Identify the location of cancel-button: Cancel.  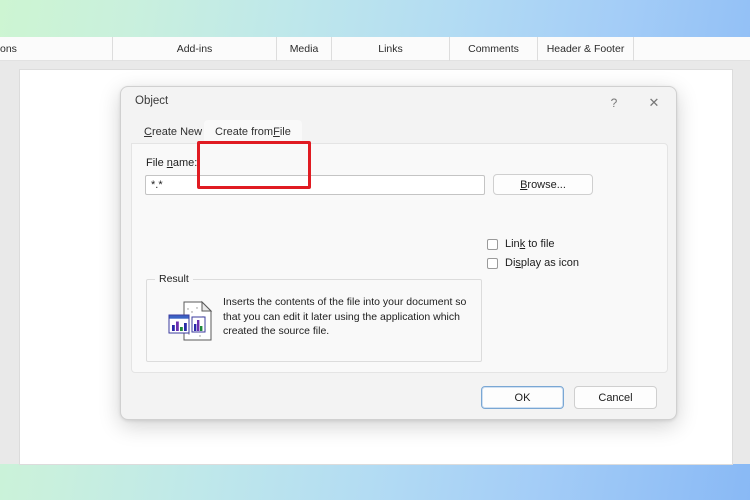
(615, 397).